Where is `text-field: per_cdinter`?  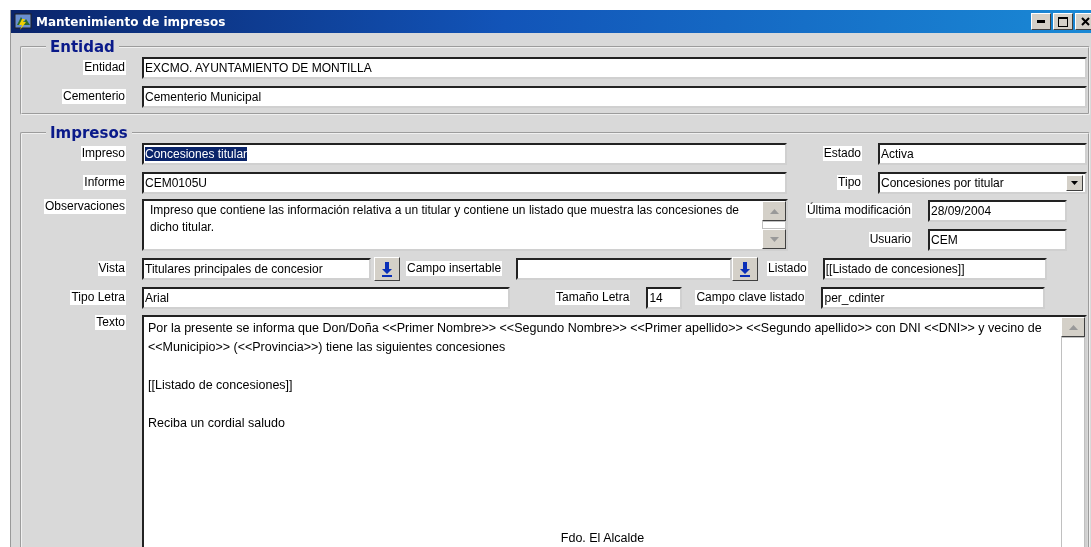
text-field: per_cdinter is located at coordinates (933, 297).